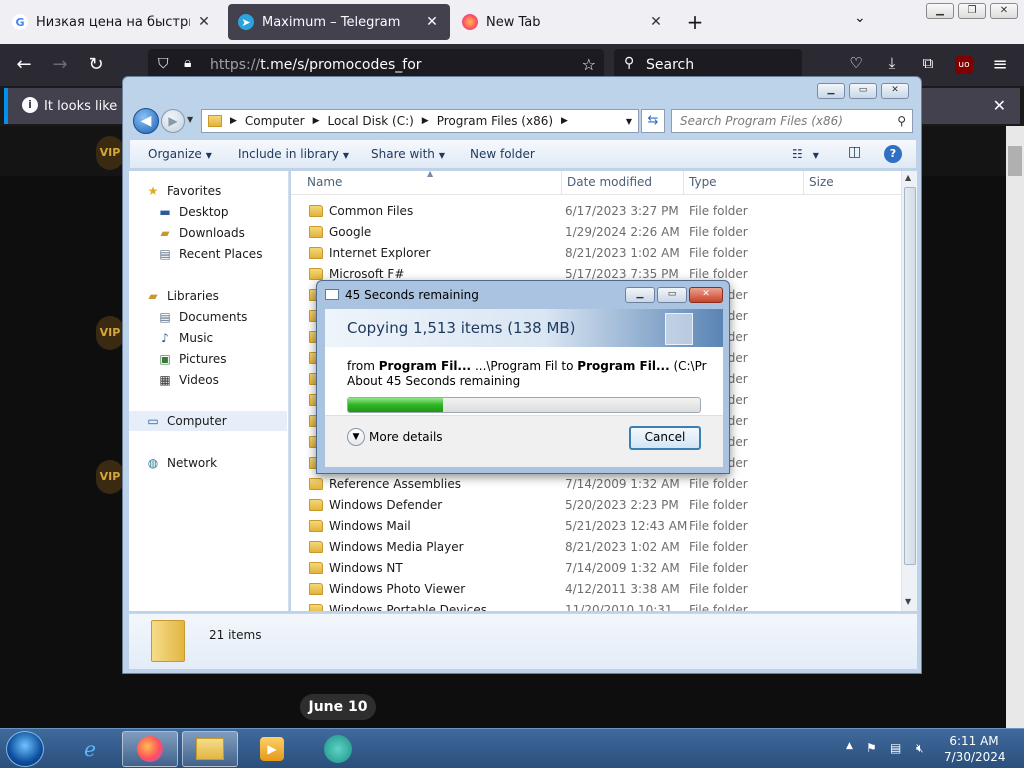 This screenshot has width=1024, height=768. I want to click on pocket-icon: ♡, so click(856, 63).